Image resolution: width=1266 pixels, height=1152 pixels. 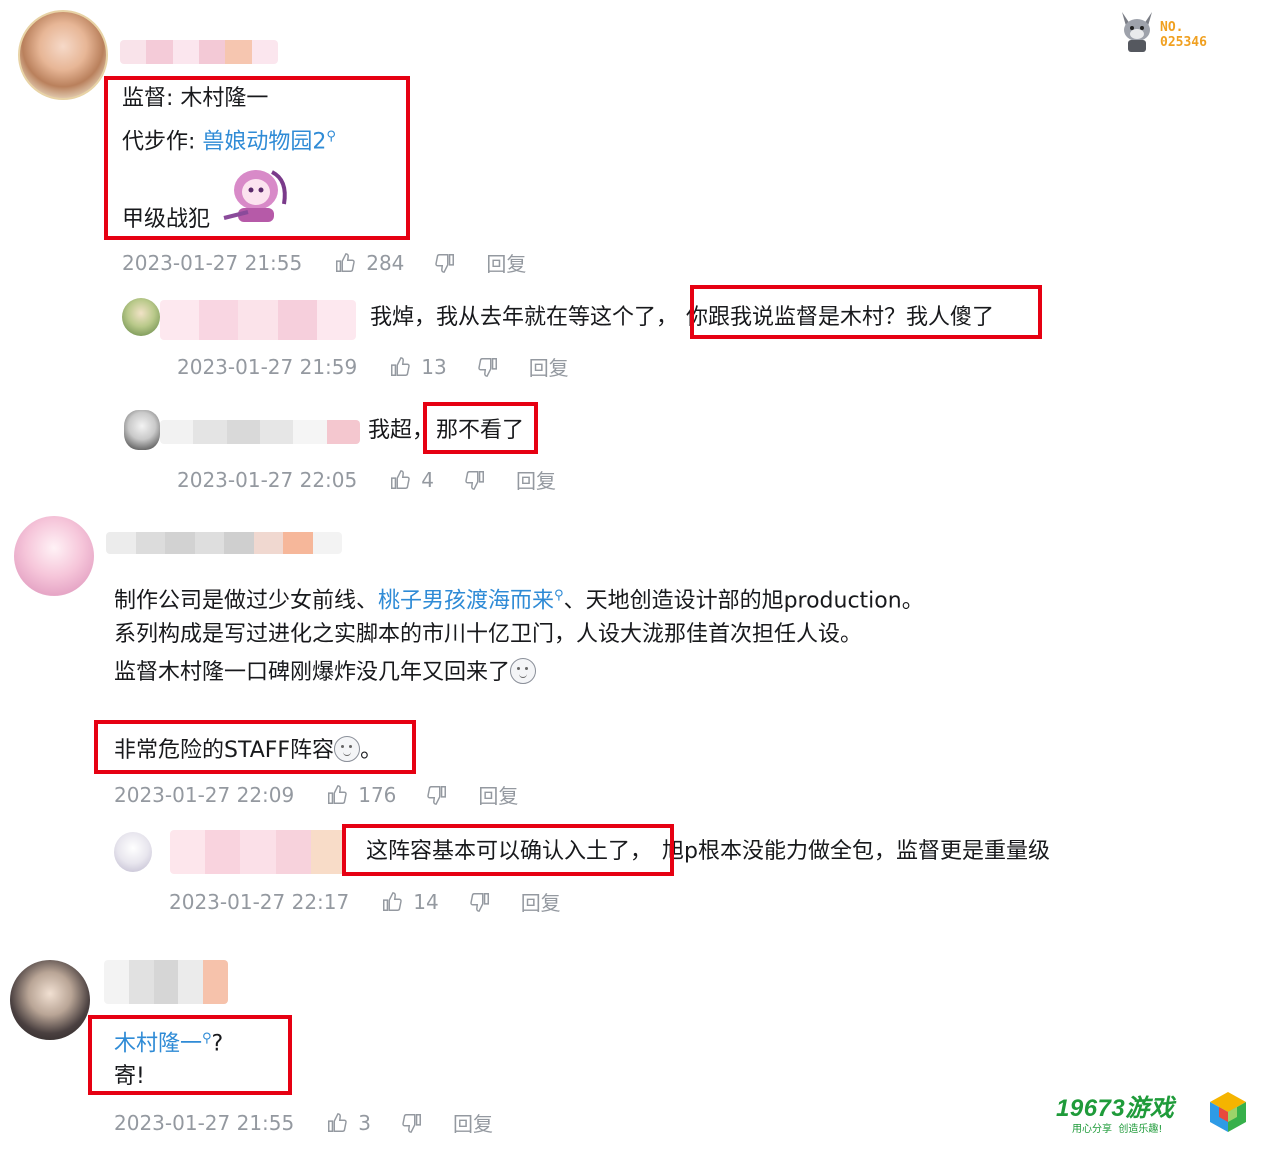 I want to click on like-button: 284, so click(x=369, y=263).